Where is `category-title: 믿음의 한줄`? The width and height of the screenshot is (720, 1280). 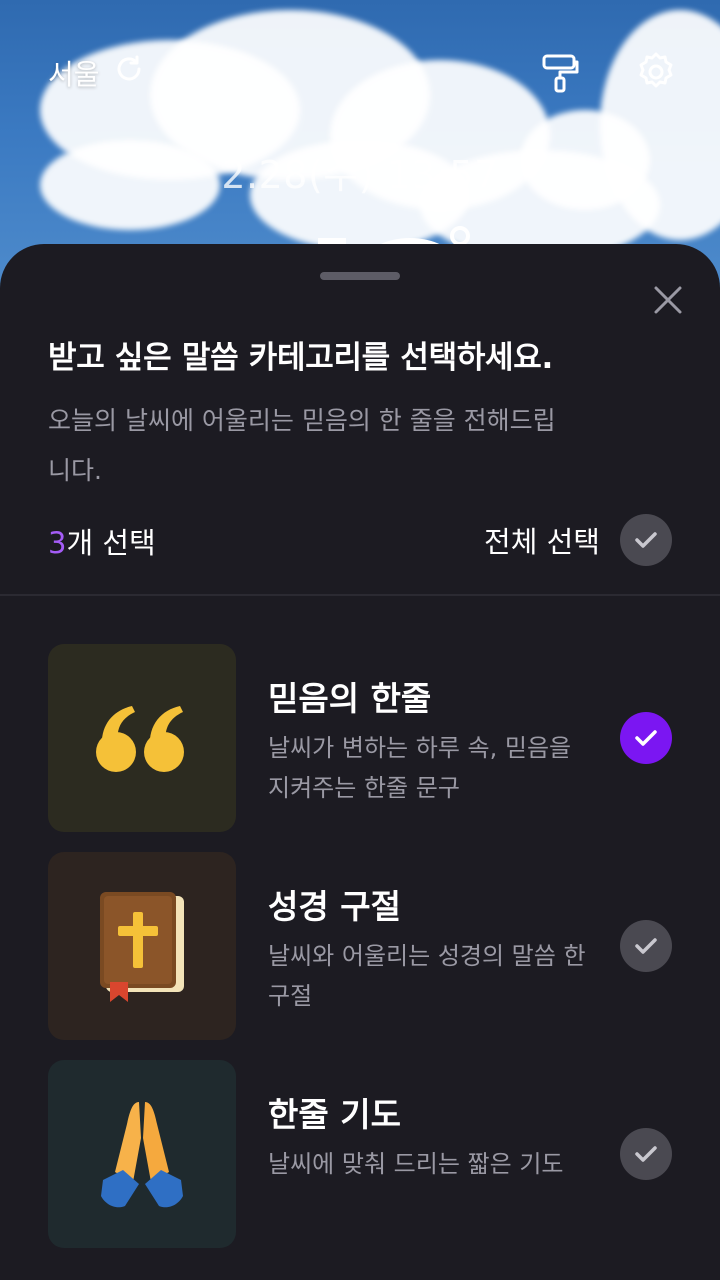
category-title: 믿음의 한줄 is located at coordinates (350, 698).